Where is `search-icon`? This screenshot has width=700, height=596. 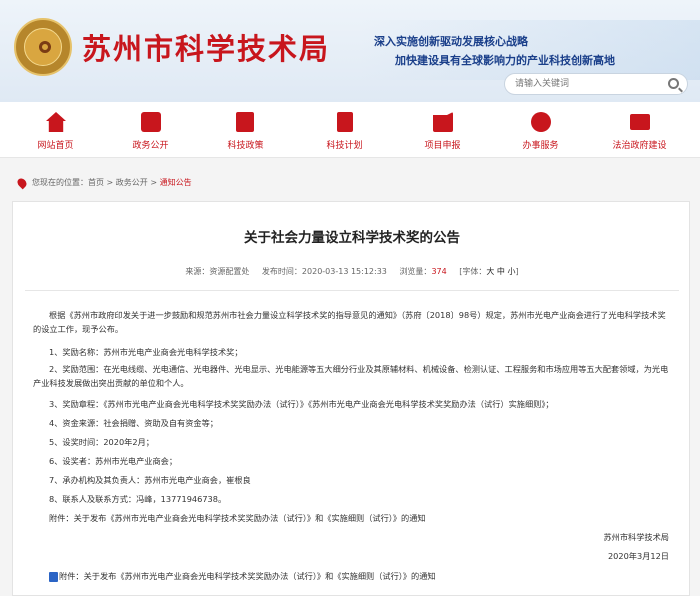
search-icon is located at coordinates (673, 83).